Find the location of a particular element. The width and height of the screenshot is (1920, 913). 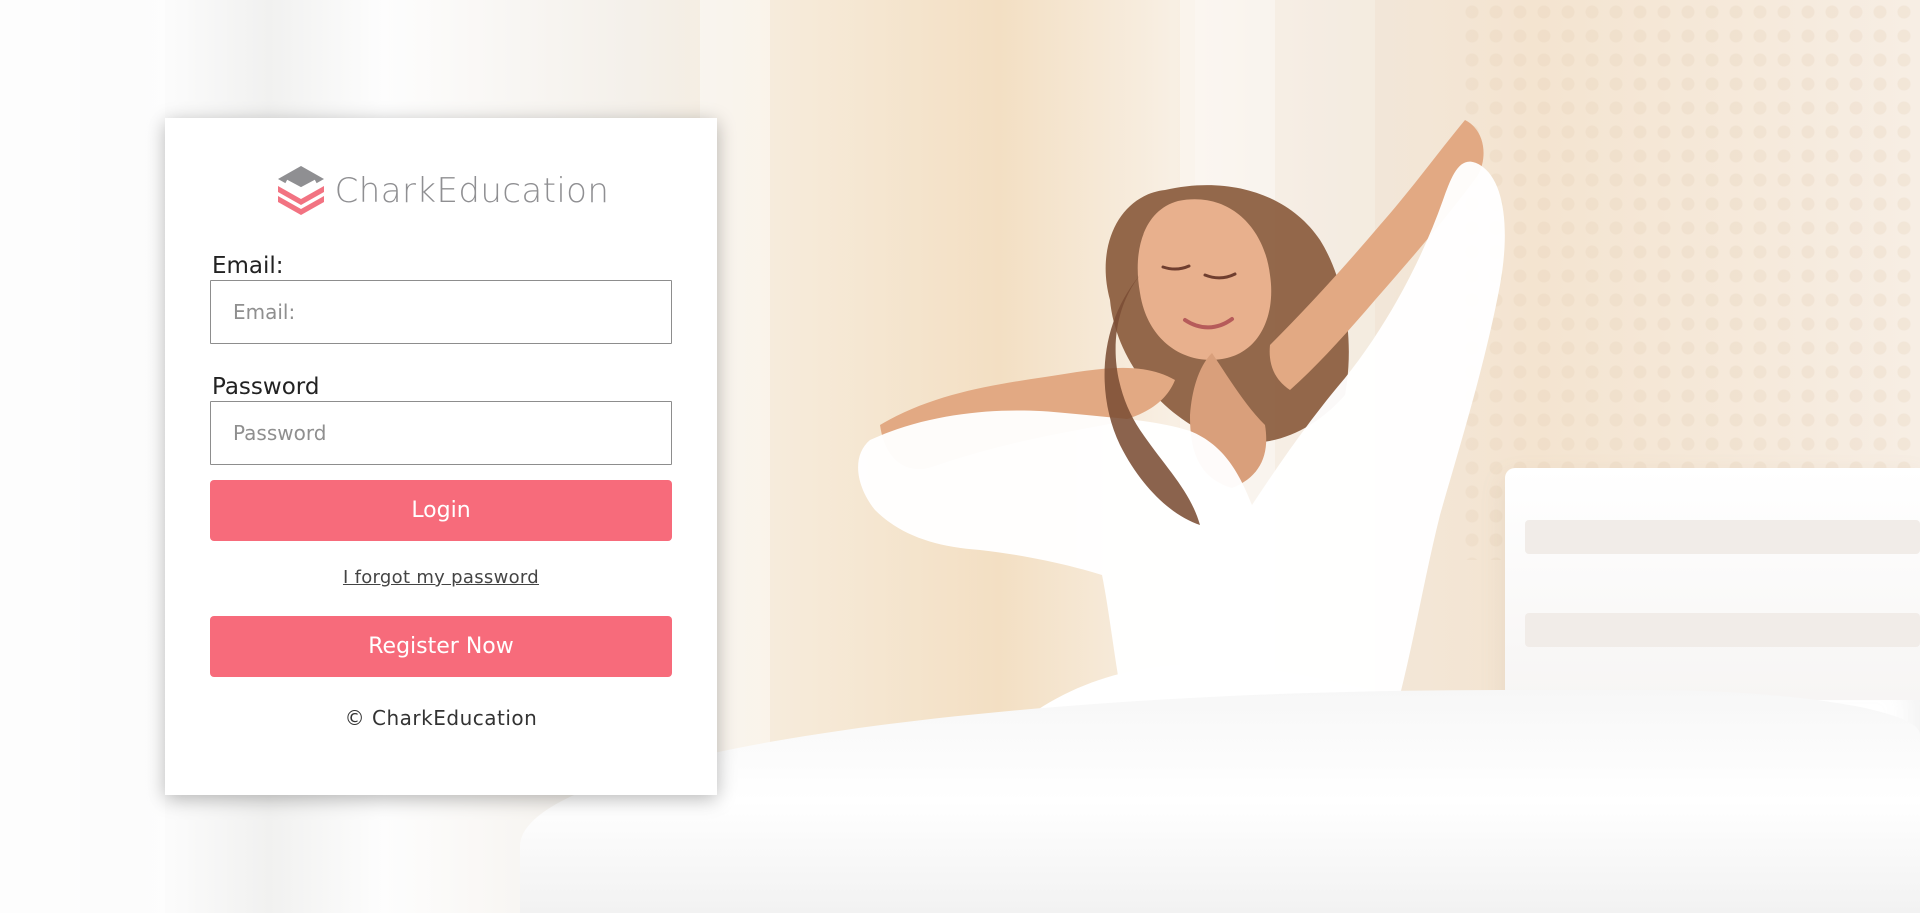

password-field is located at coordinates (441, 433).